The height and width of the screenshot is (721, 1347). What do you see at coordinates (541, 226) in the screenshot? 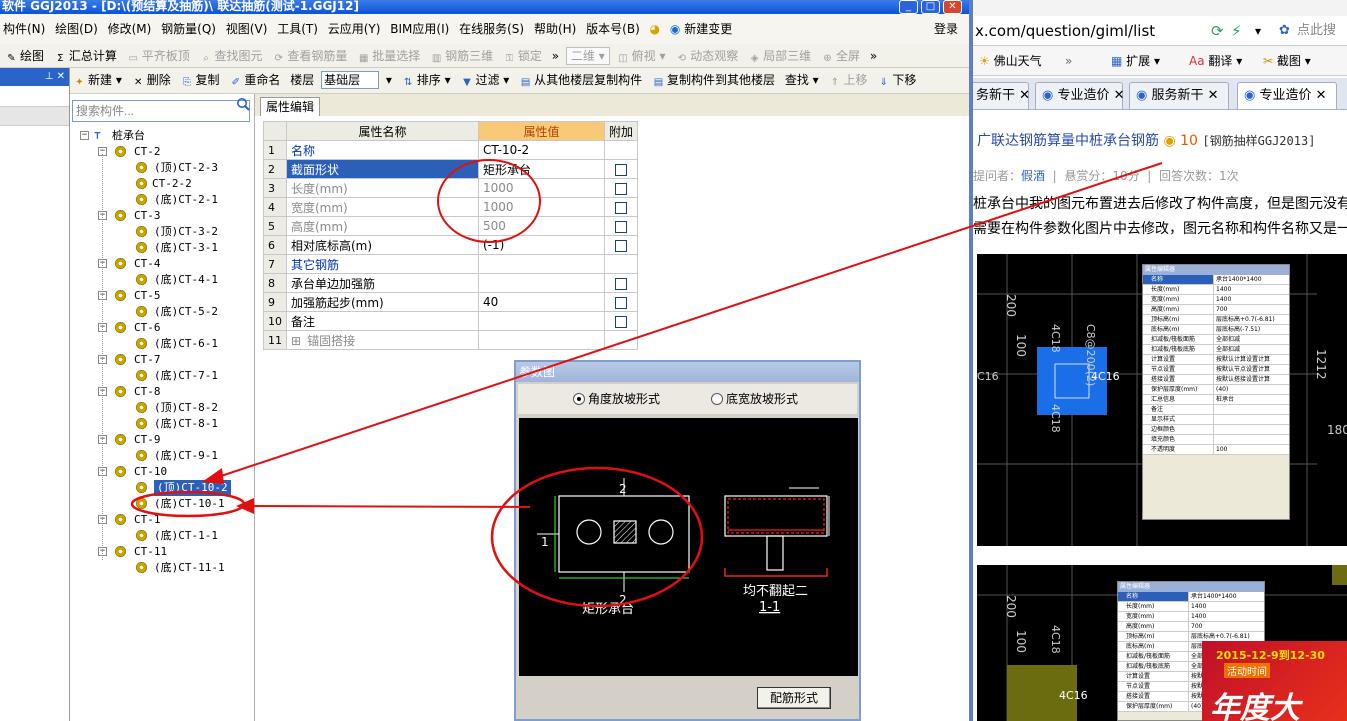
I see `property-value: 500` at bounding box center [541, 226].